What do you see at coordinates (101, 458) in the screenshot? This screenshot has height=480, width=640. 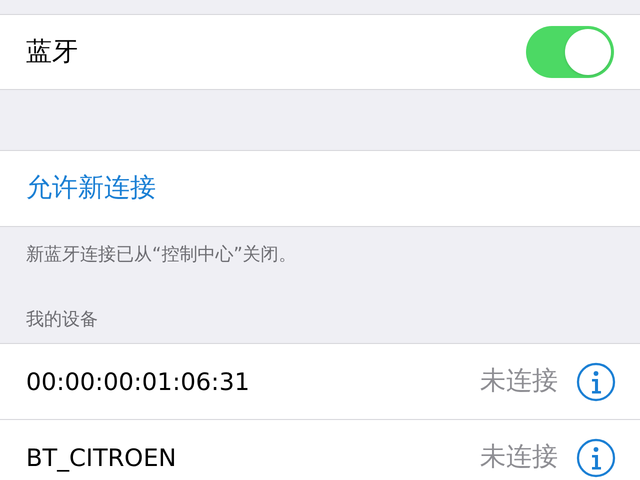 I see `device-name: BT_CITROEN` at bounding box center [101, 458].